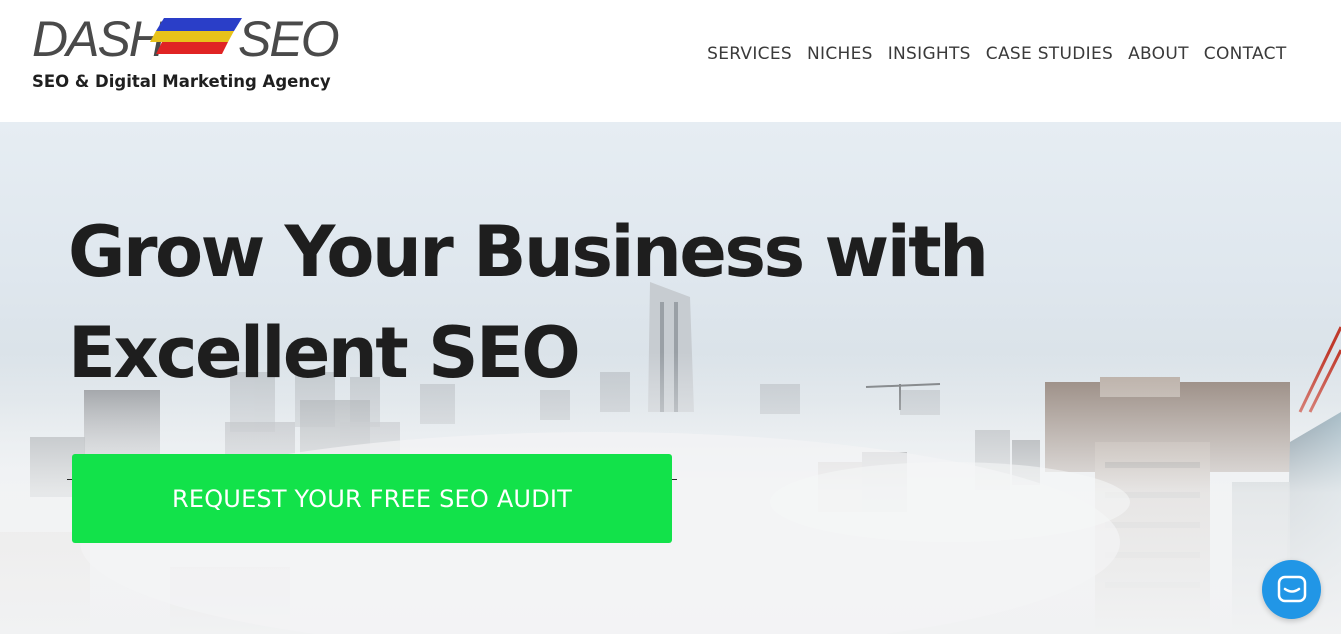 The image size is (1341, 634). Describe the element at coordinates (528, 252) in the screenshot. I see `hero-headline-line1: Grow Your Business with` at that location.